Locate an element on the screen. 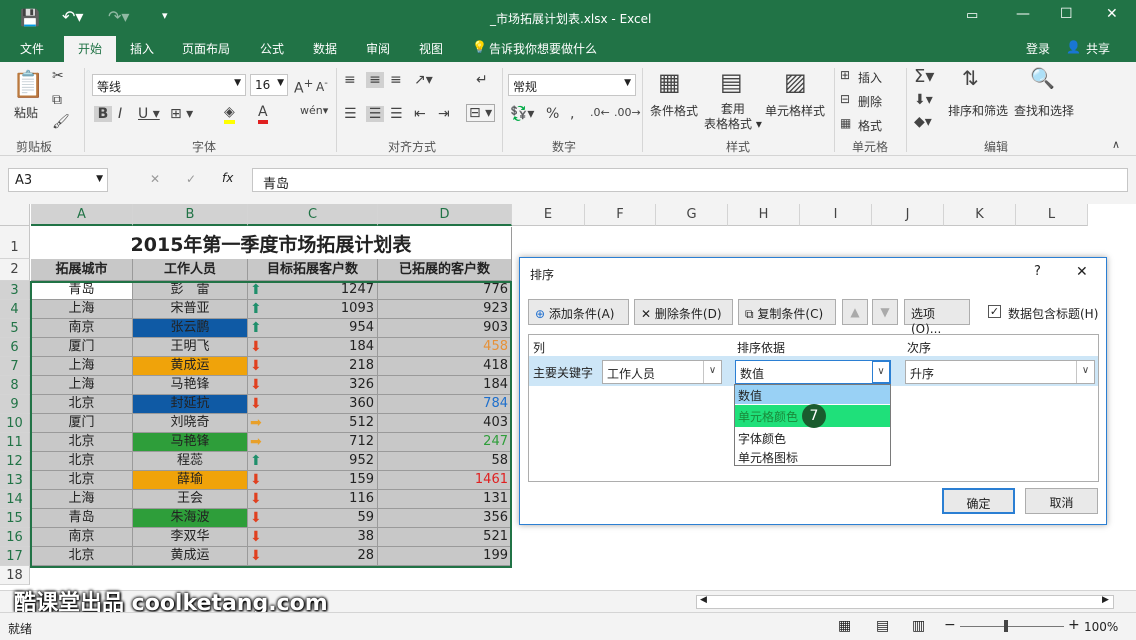 The width and height of the screenshot is (1136, 640). find-select-icon: 🔍 is located at coordinates (1042, 78).